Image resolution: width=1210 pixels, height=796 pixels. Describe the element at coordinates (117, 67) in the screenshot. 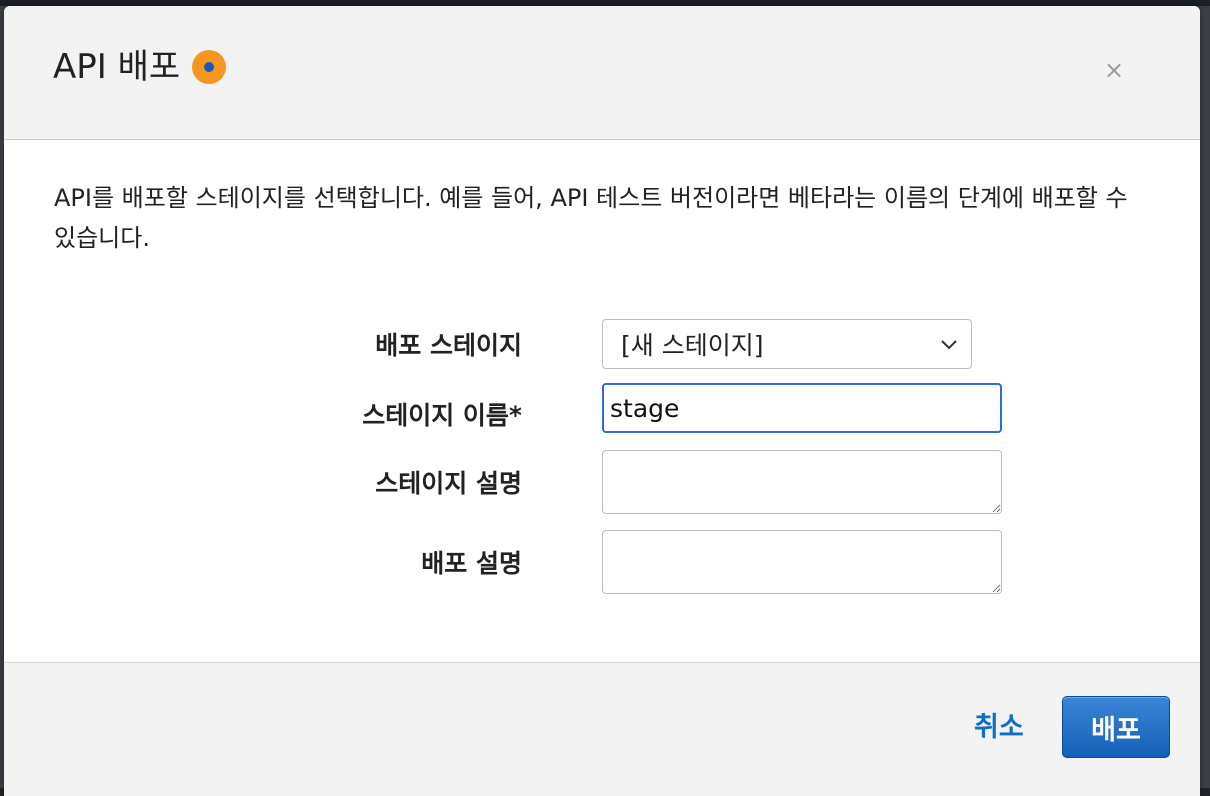

I see `dialog-title: API 배포` at that location.